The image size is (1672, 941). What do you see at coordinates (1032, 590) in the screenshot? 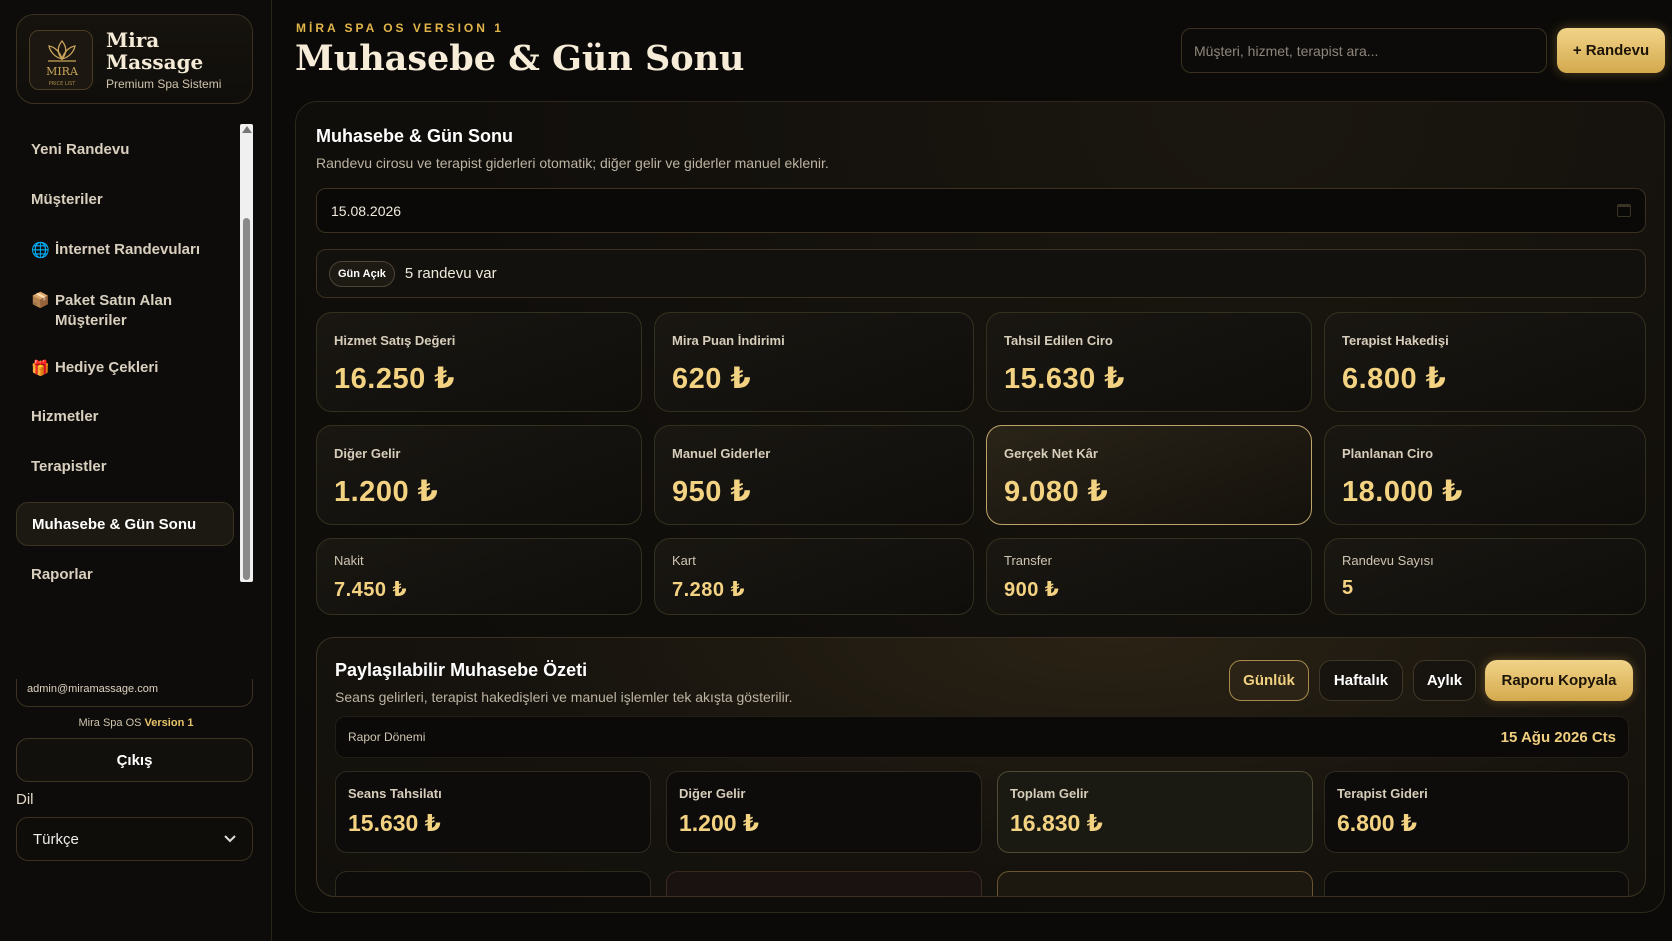
I see `stat-value: 900 ₺` at bounding box center [1032, 590].